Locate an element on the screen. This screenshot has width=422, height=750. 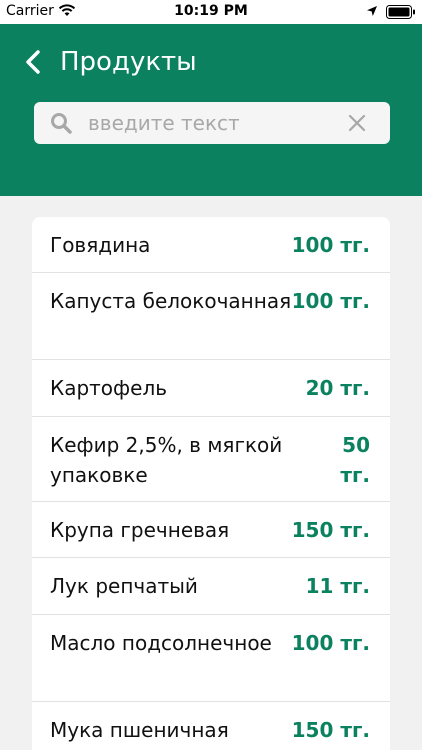
product-name: Лук репчатый is located at coordinates (124, 586).